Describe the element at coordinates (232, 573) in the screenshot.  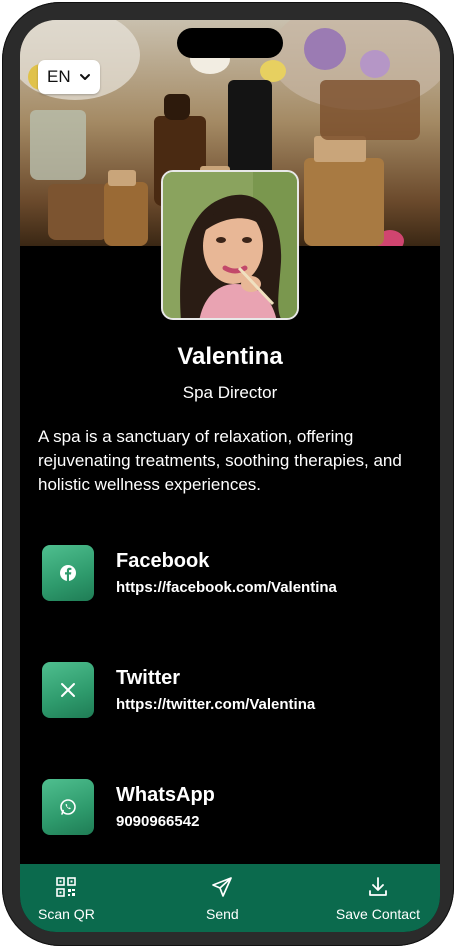
I see `social-facebook: Facebook https://facebook.com/Valentina` at that location.